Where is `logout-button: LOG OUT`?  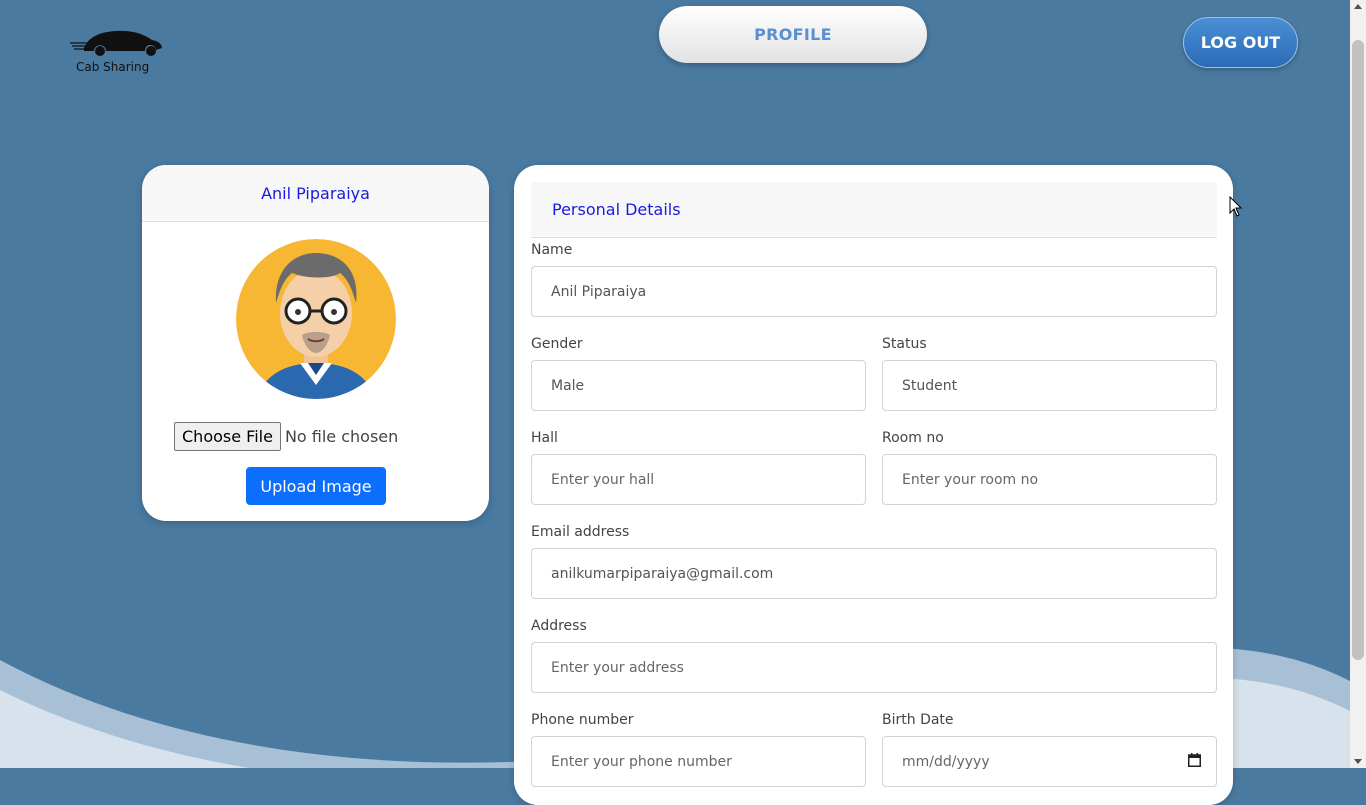
logout-button: LOG OUT is located at coordinates (1240, 42).